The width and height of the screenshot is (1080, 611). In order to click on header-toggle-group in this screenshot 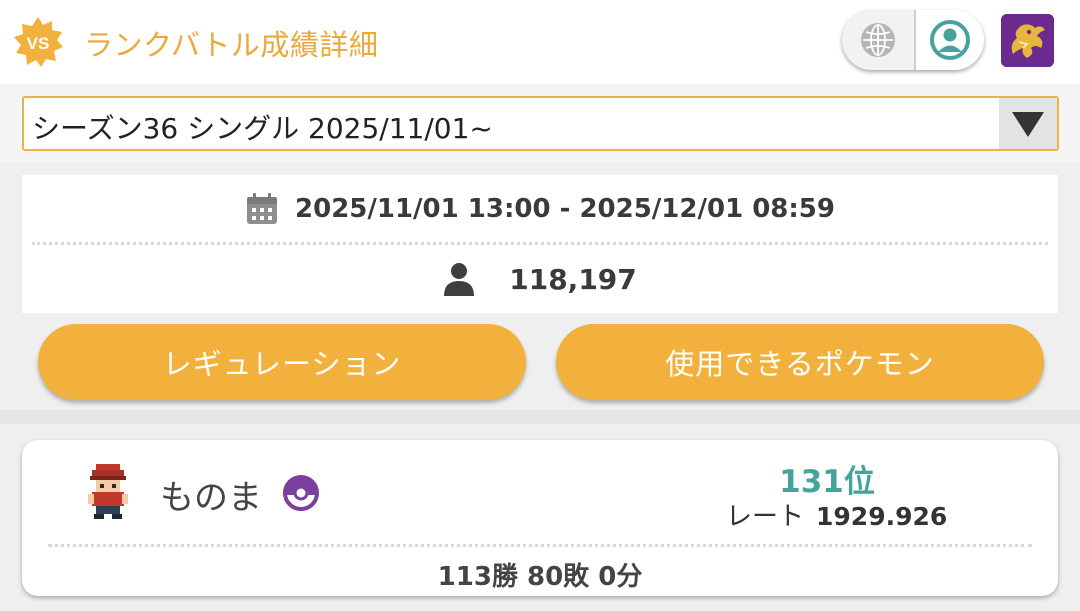, I will do `click(913, 40)`.